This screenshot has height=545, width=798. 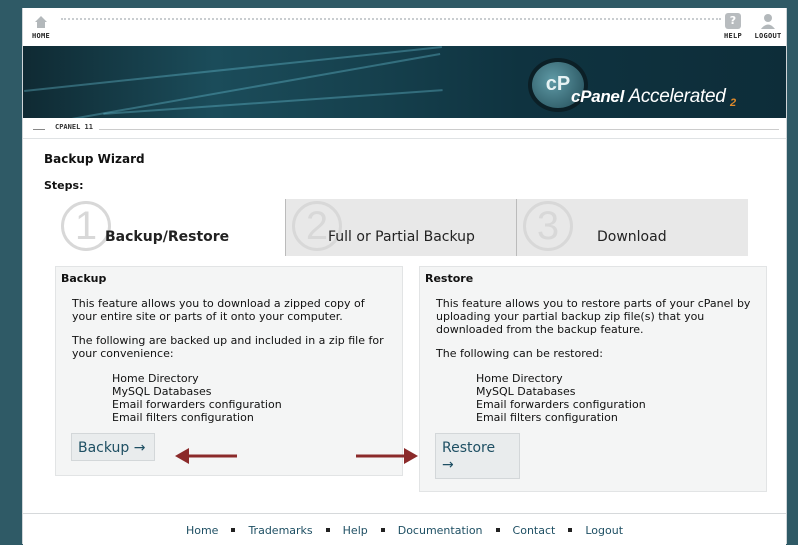 What do you see at coordinates (768, 36) in the screenshot?
I see `logout-nav-label: LOGOUT` at bounding box center [768, 36].